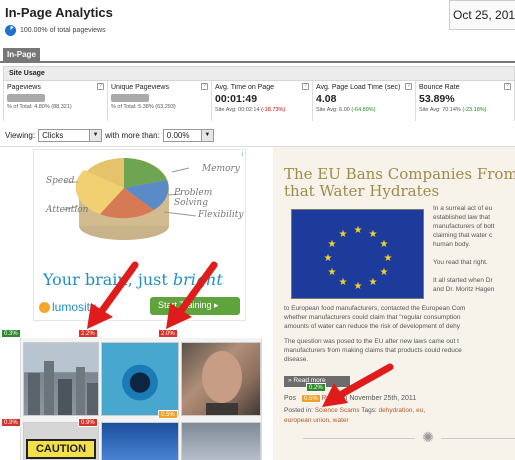  I want to click on eu-flag-image: ★ ★ ★ ★ ★ ★ ★ ★ ★ ★ ★ ★, so click(357, 254).